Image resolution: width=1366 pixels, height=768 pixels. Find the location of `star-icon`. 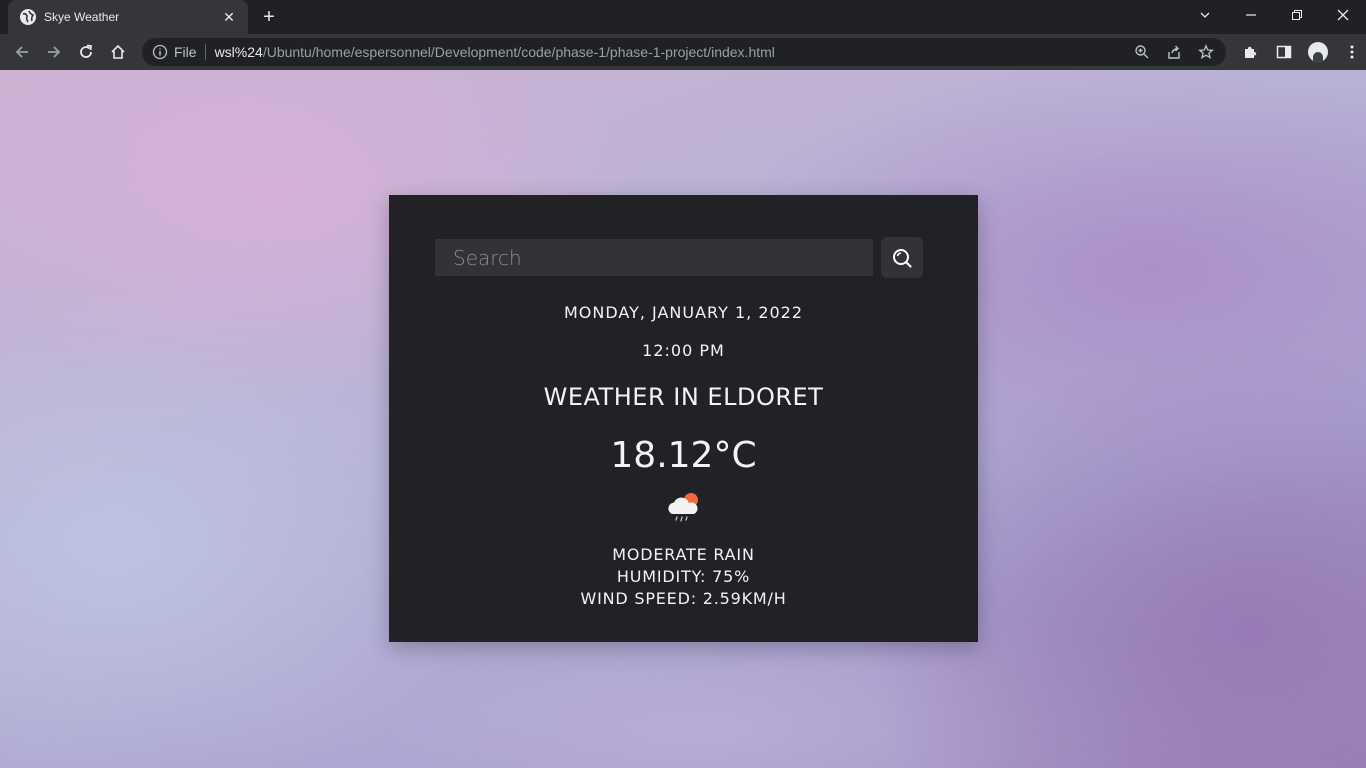

star-icon is located at coordinates (1206, 52).